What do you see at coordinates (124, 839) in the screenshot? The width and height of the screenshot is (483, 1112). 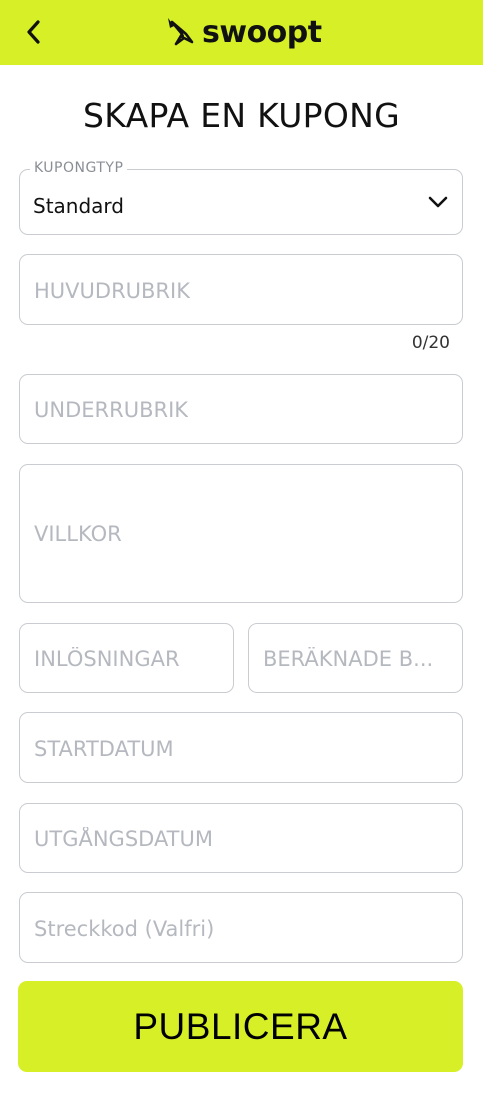 I see `expiry-date-placeholder: UTGÅNGSDATUM` at bounding box center [124, 839].